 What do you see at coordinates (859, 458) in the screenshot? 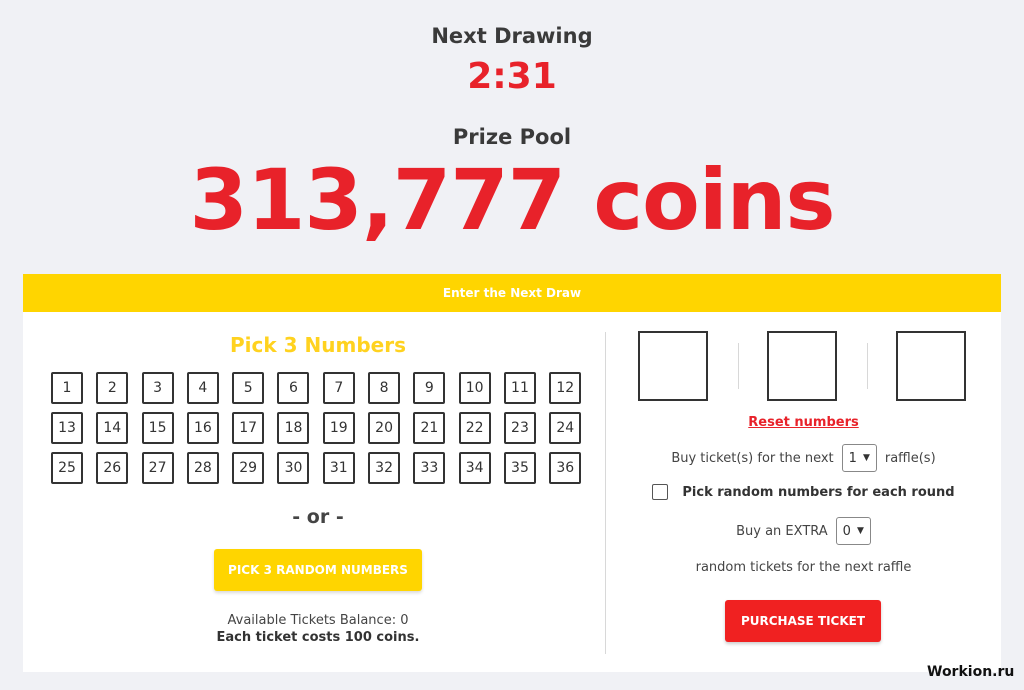
I see `raffle-count-select: 1 ▼` at bounding box center [859, 458].